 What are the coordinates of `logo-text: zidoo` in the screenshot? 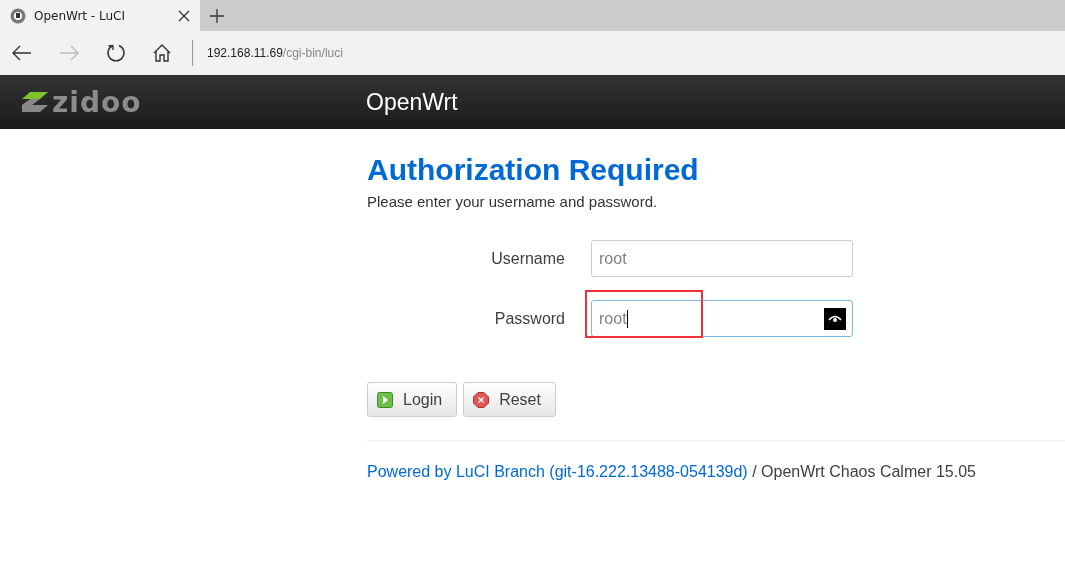 It's located at (97, 102).